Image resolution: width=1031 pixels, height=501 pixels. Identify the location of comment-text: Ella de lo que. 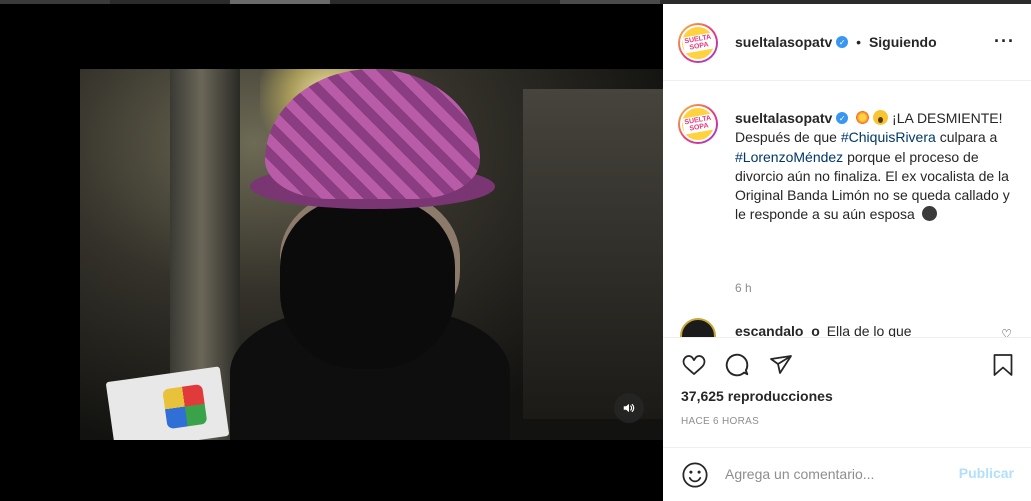
(869, 330).